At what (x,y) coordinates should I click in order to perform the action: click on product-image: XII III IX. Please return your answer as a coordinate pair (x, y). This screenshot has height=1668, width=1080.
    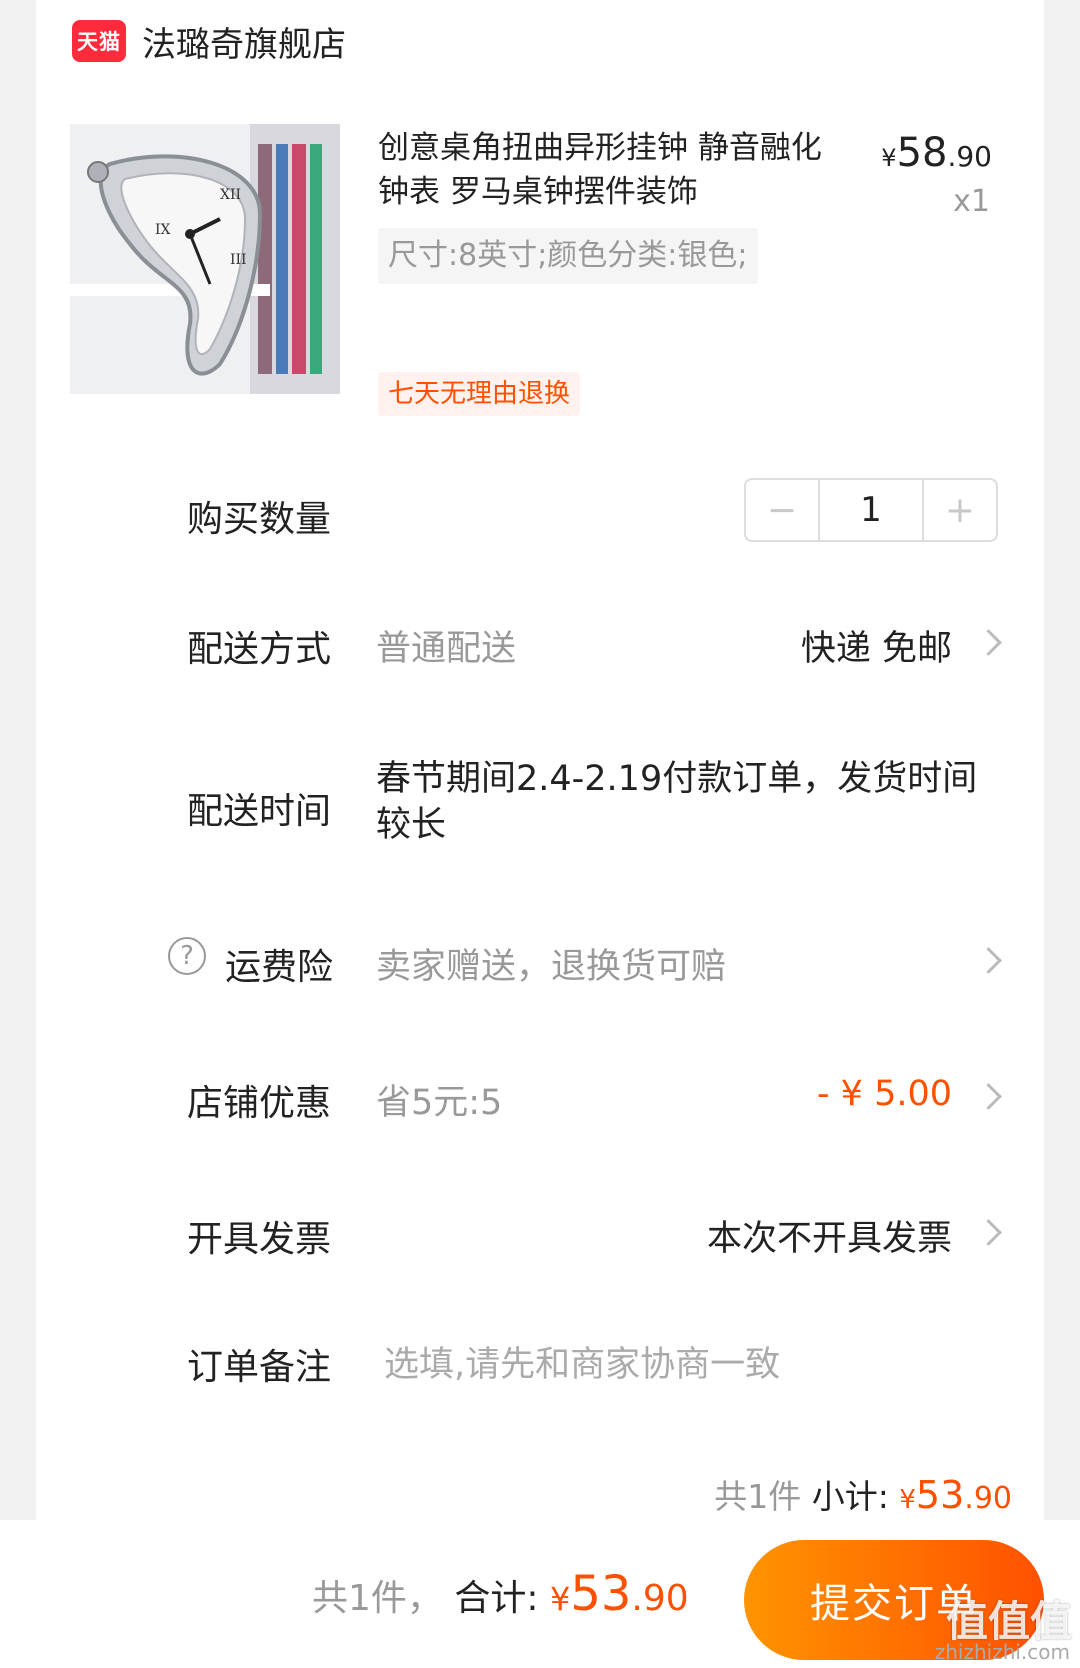
    Looking at the image, I should click on (205, 259).